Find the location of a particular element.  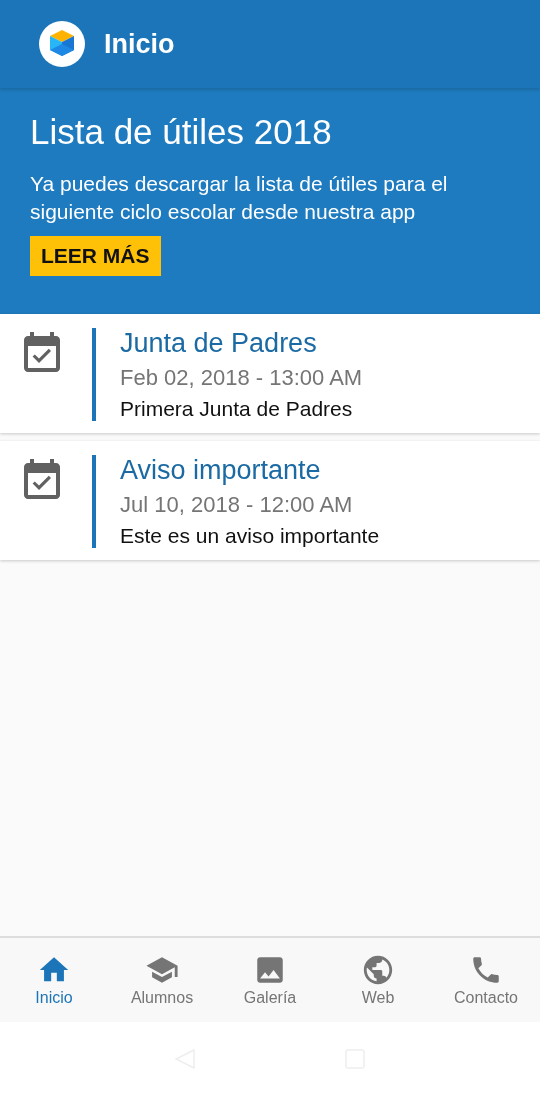

event-description: Este es un aviso importante is located at coordinates (250, 536).